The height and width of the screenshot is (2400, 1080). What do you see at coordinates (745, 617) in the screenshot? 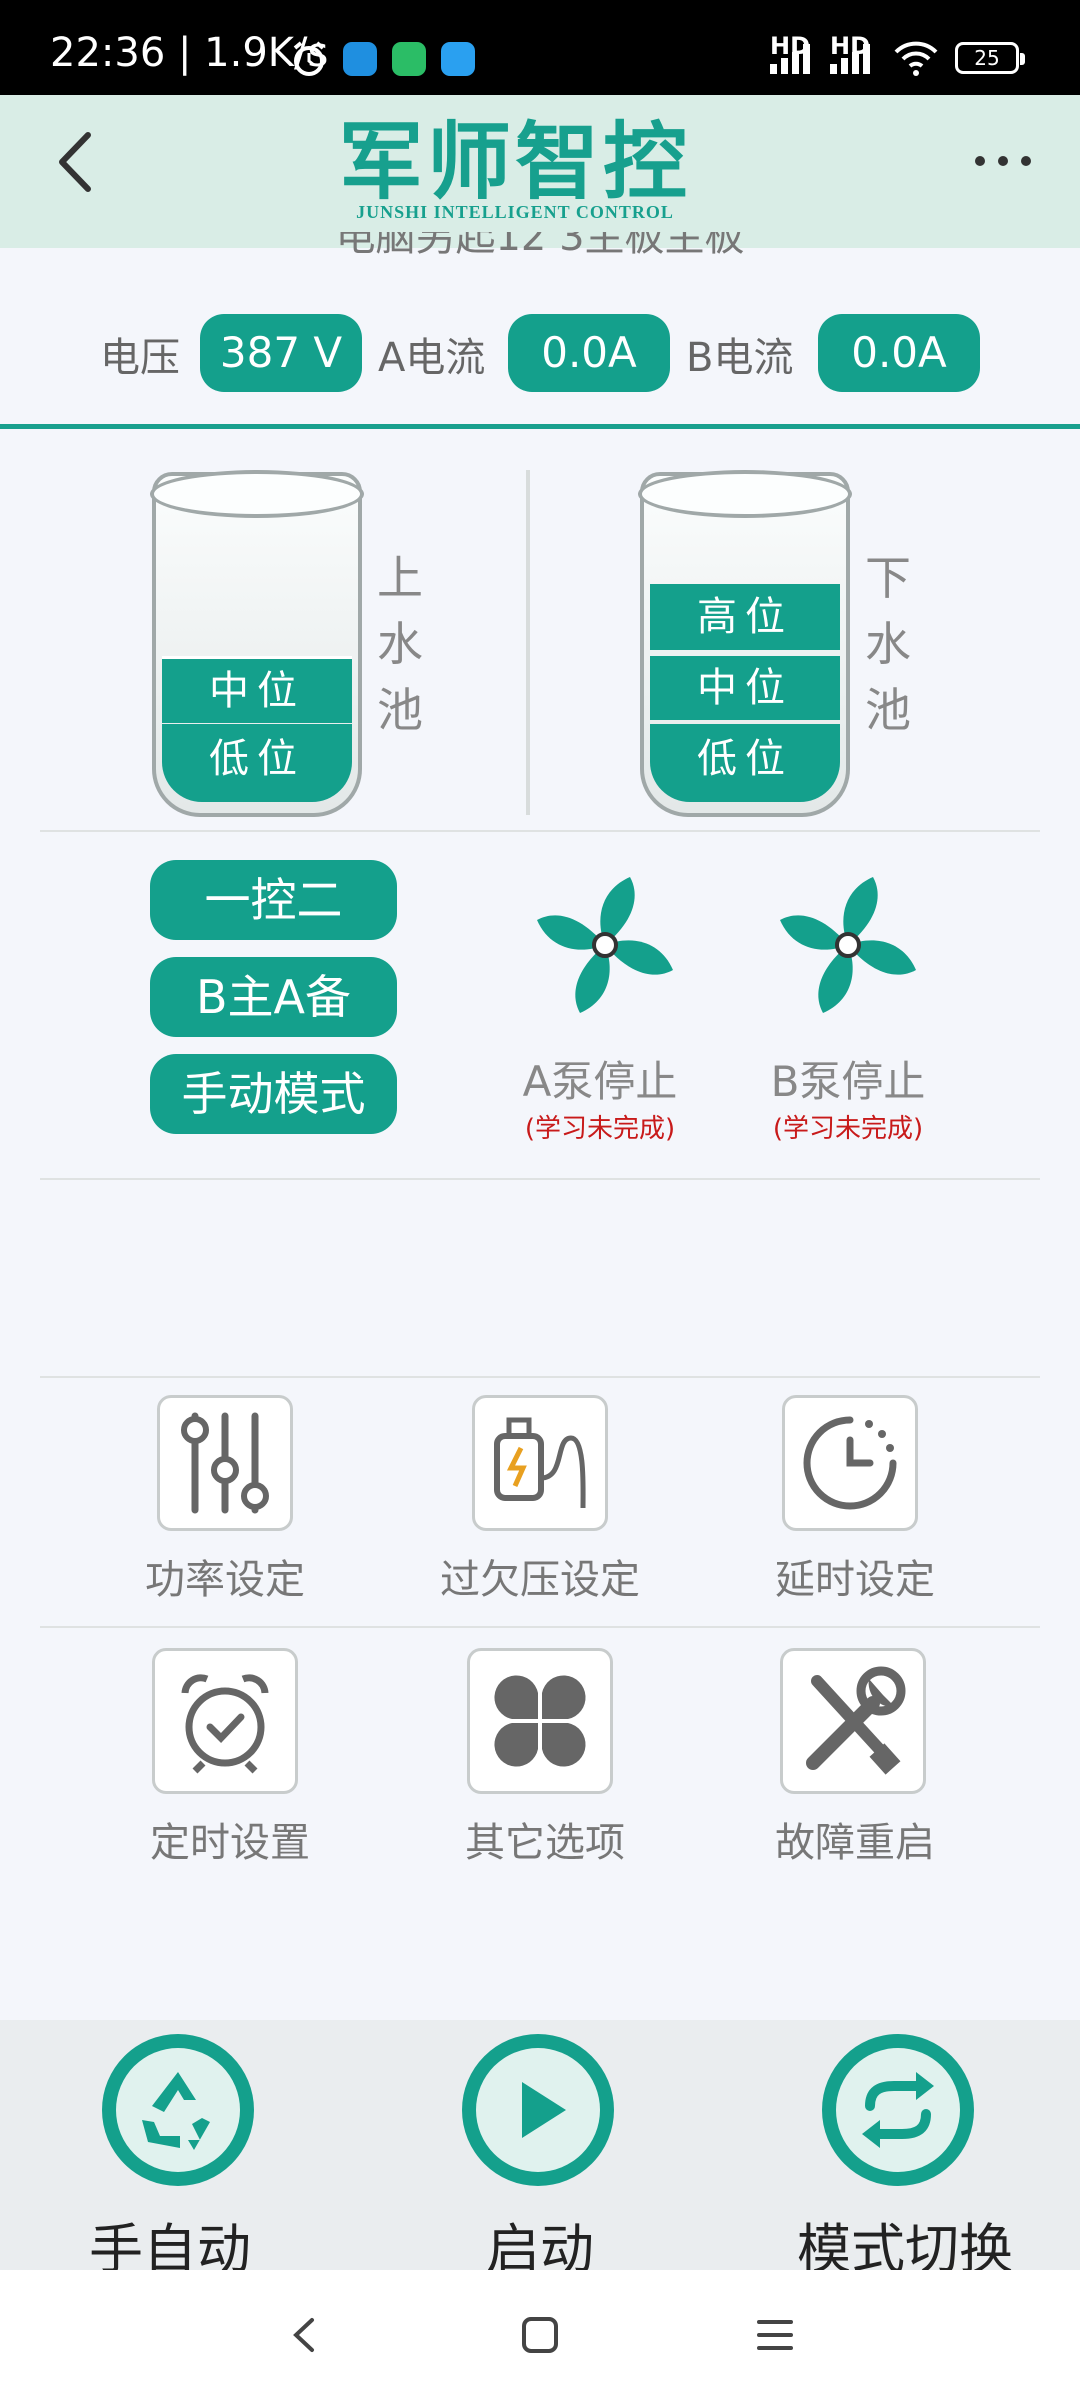
I see `lower-tank-level-high: 高位` at bounding box center [745, 617].